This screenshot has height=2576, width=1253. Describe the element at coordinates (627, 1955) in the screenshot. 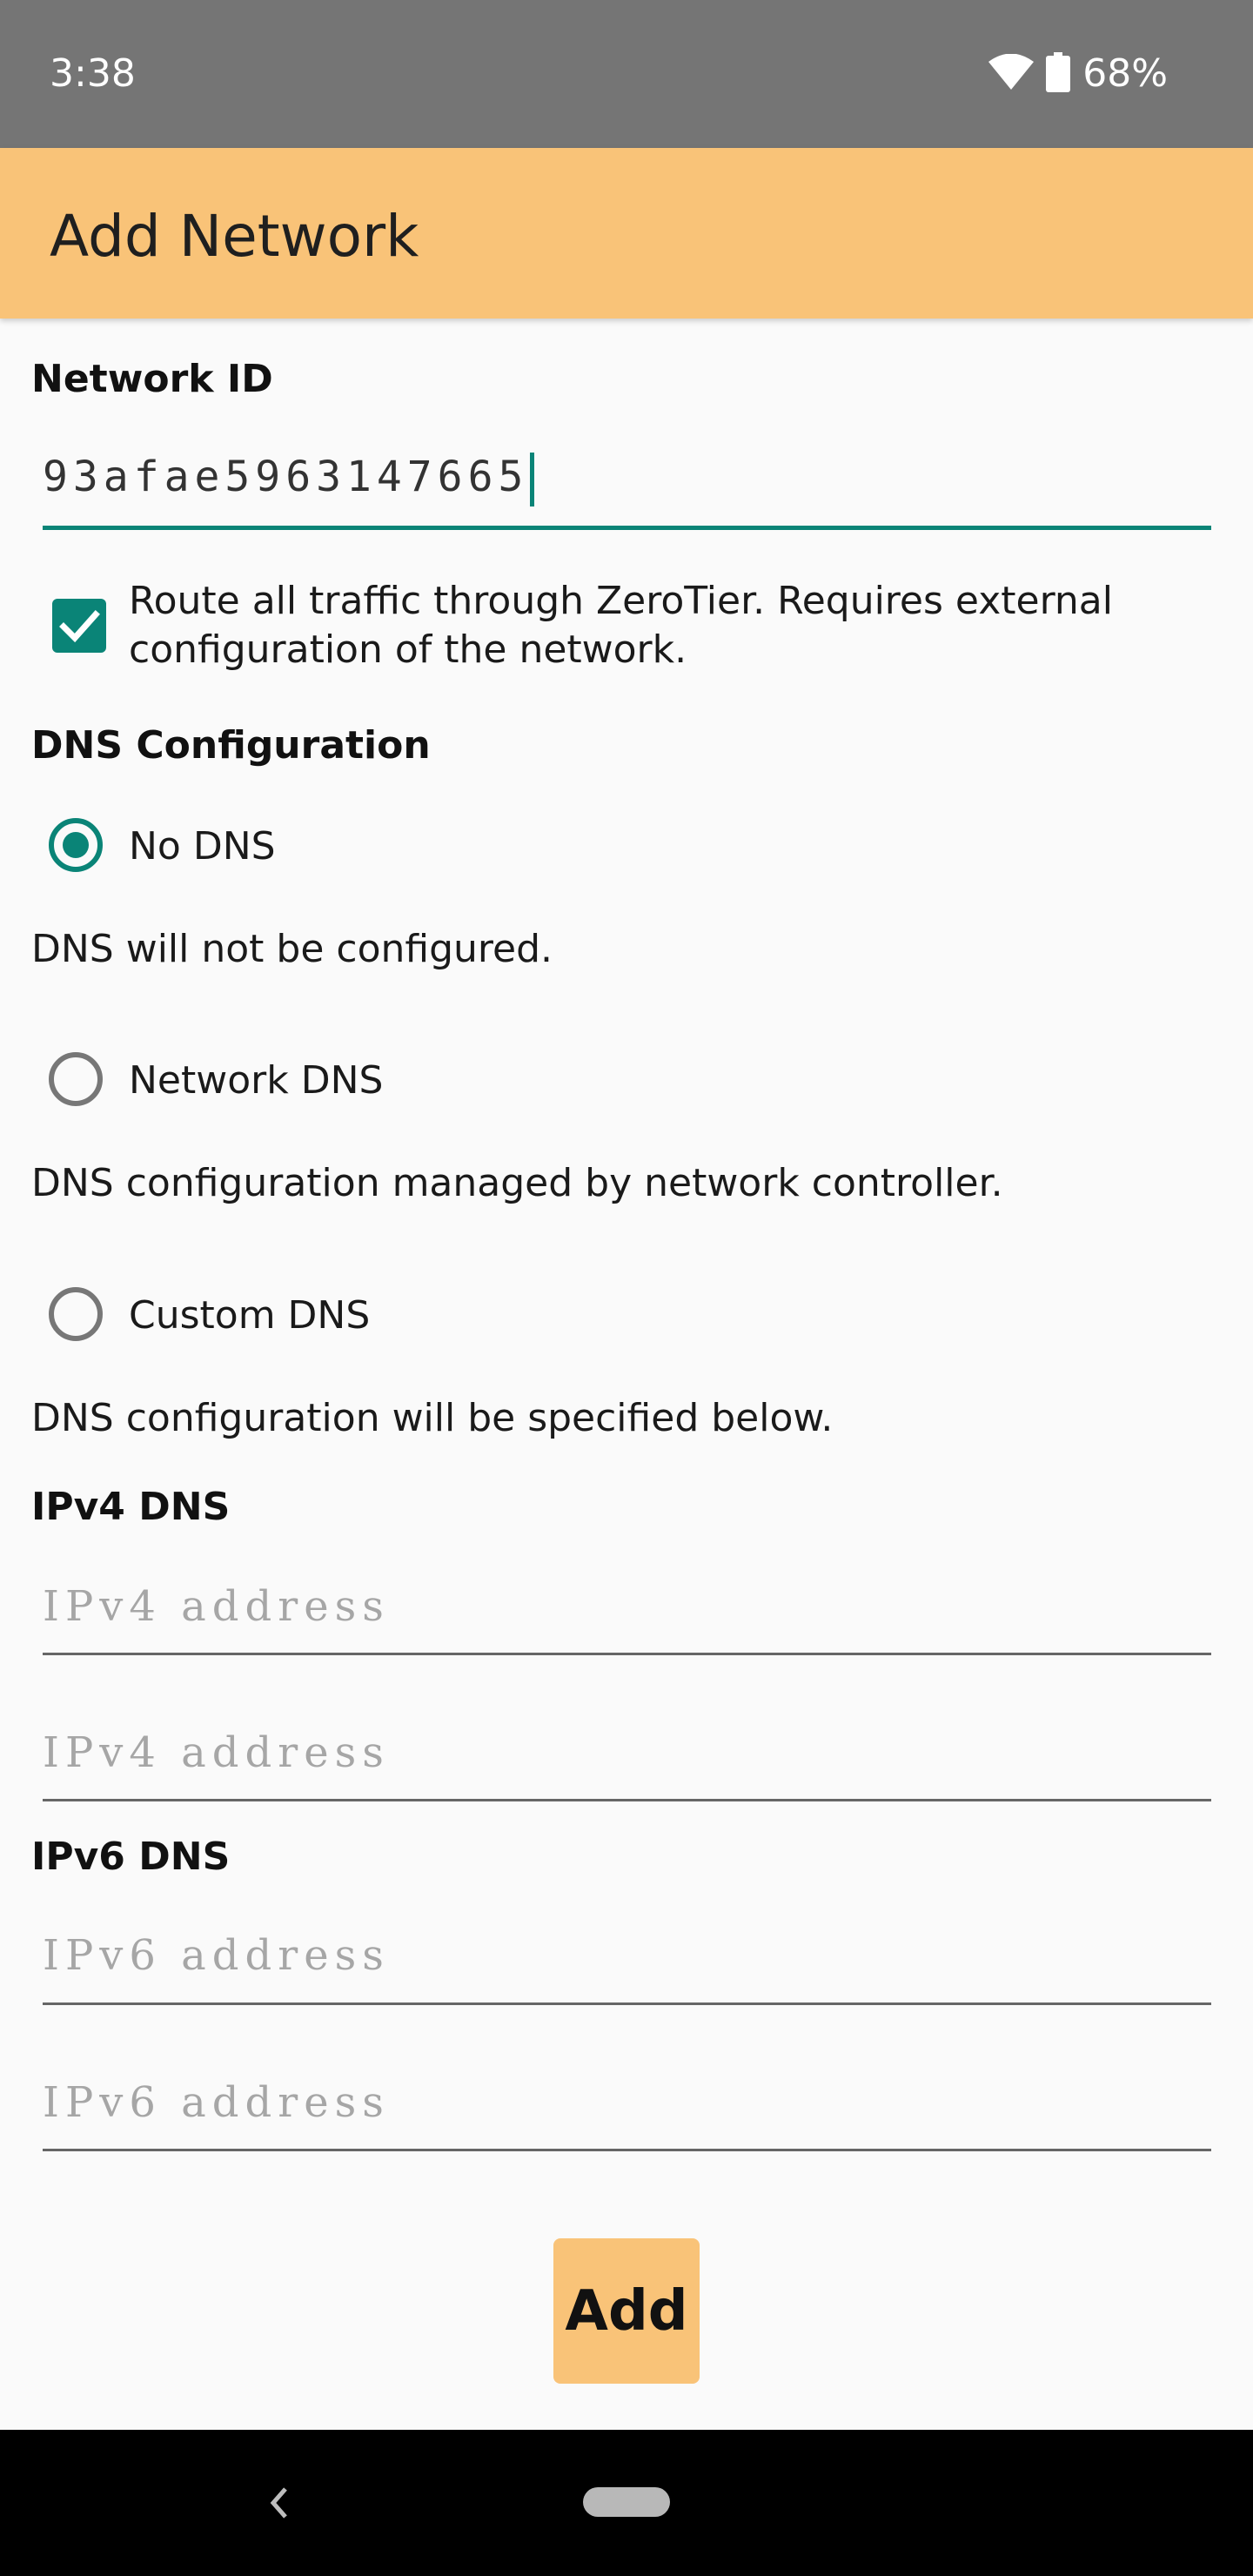

I see `ipv6-dns-input-1: IPv6 address` at that location.